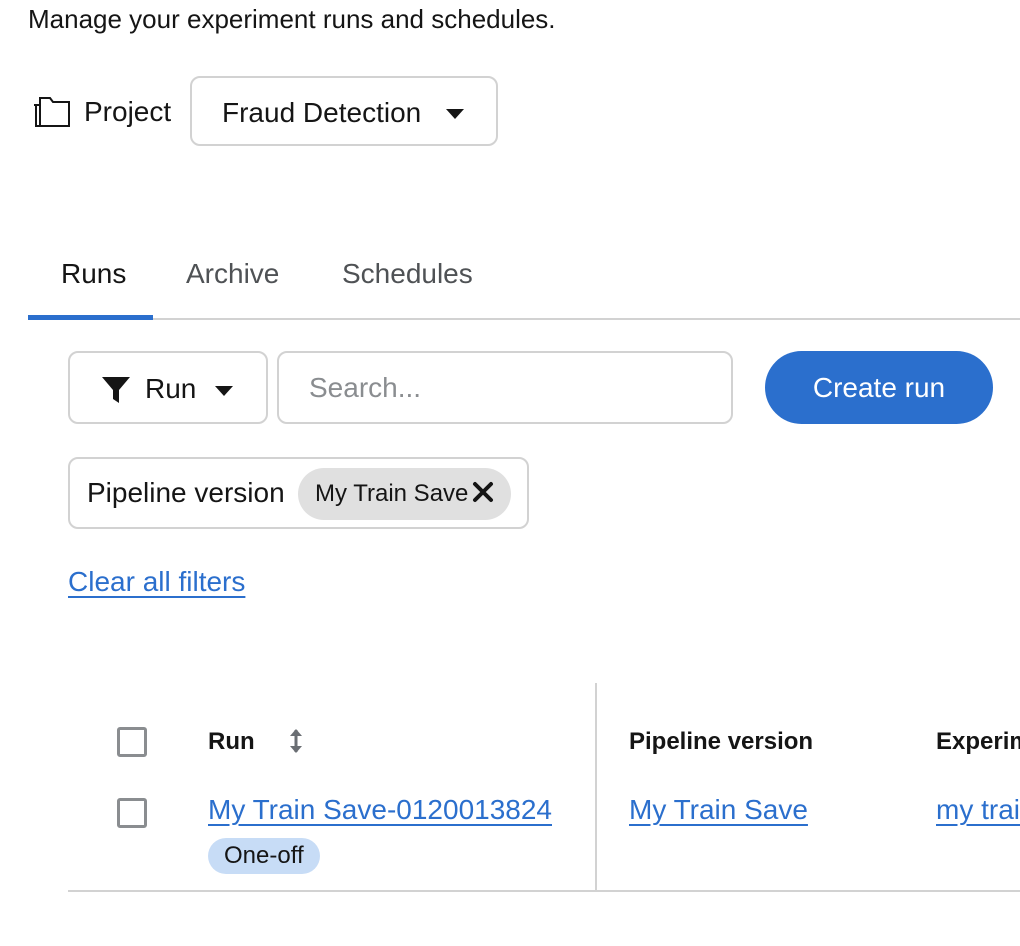  What do you see at coordinates (232, 274) in the screenshot?
I see `tab-archive: Archive` at bounding box center [232, 274].